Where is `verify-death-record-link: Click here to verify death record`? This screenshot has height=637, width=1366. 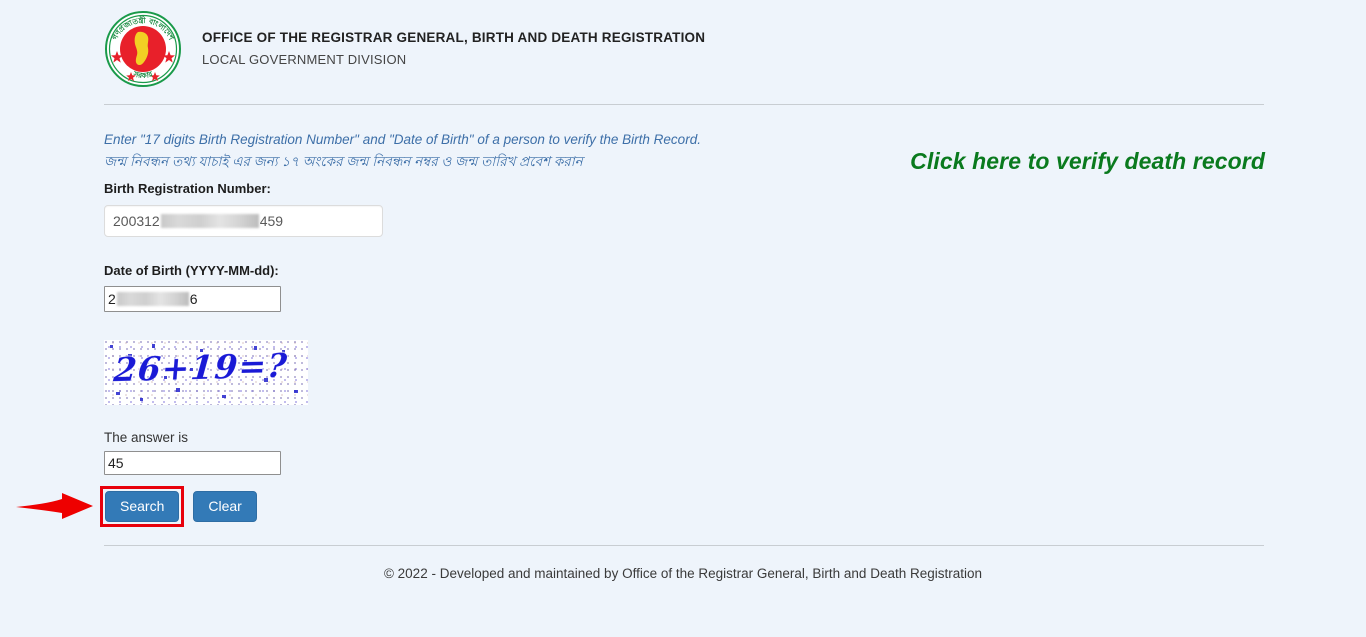
verify-death-record-link: Click here to verify death record is located at coordinates (1087, 161).